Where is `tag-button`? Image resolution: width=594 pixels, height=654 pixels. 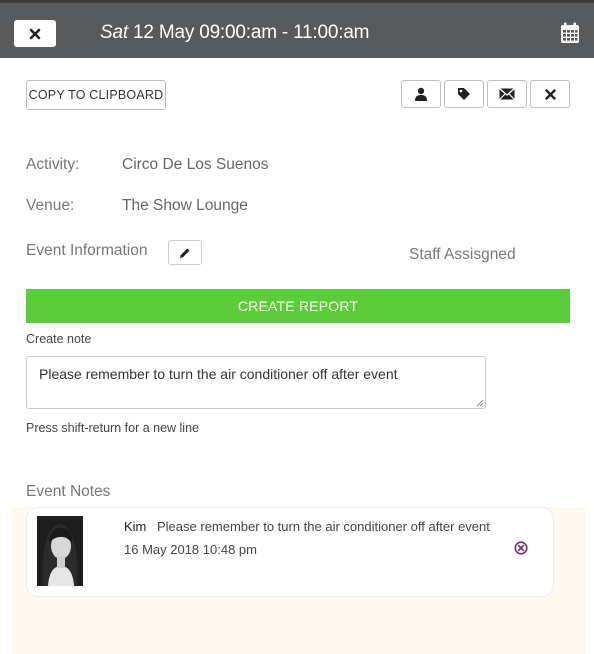 tag-button is located at coordinates (464, 94).